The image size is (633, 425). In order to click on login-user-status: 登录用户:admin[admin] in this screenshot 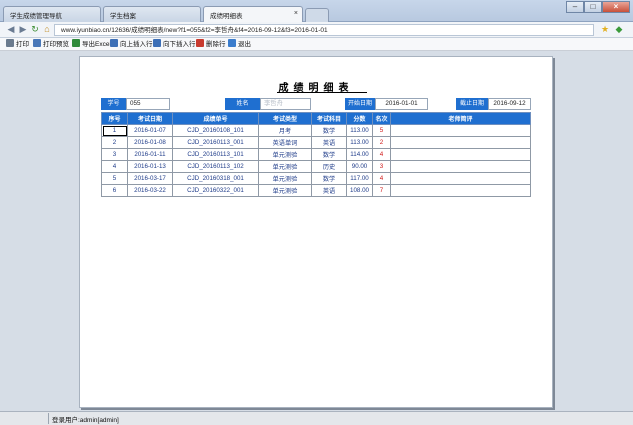, I will do `click(85, 420)`.